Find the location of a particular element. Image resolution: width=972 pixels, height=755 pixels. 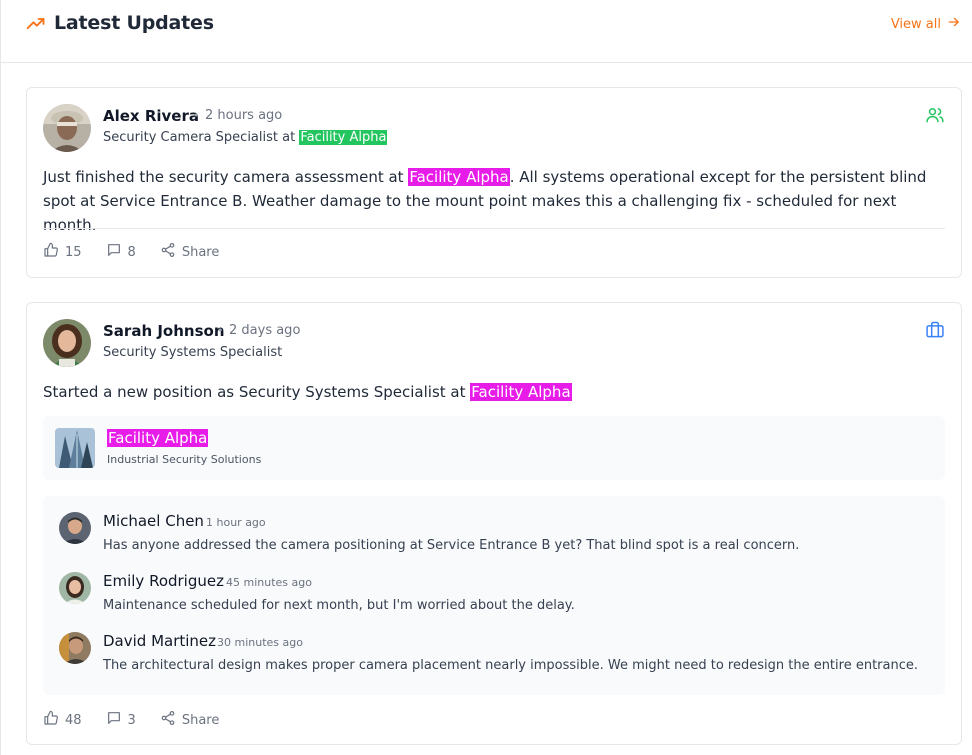

comment-button: 3 is located at coordinates (121, 720).